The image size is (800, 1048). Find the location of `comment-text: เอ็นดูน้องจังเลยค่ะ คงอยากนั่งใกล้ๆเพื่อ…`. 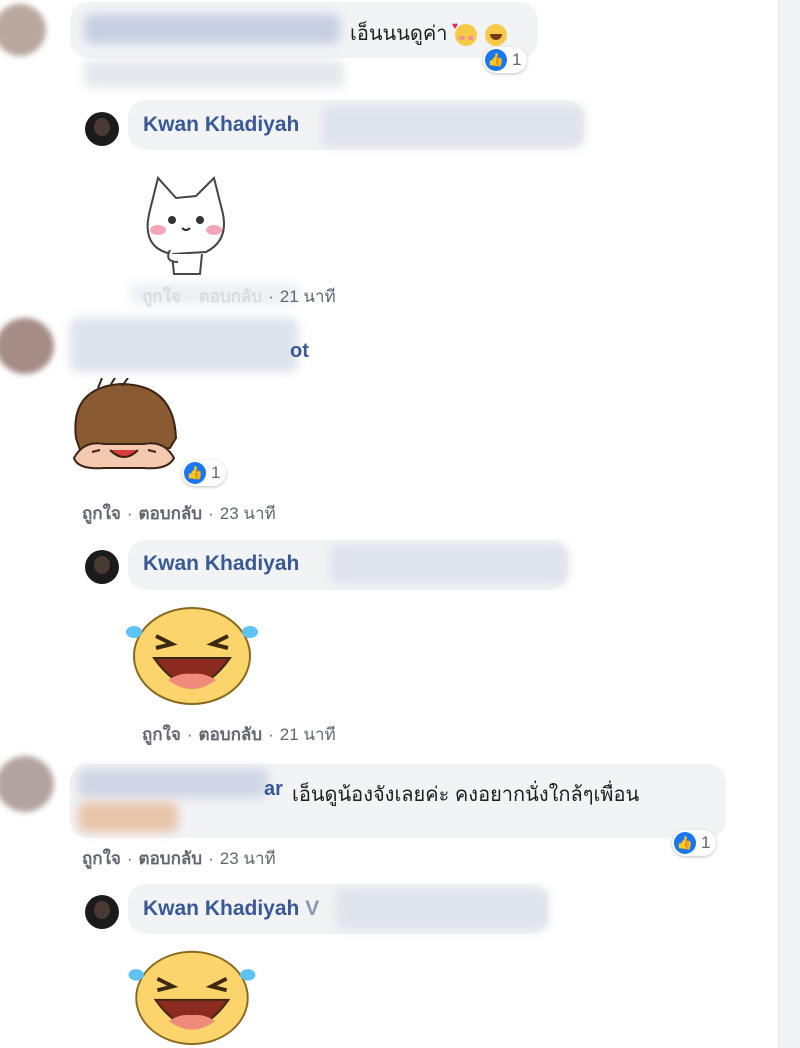

comment-text: เอ็นดูน้องจังเลยค่ะ คงอยากนั่งใกล้ๆเพื่อ… is located at coordinates (466, 795).